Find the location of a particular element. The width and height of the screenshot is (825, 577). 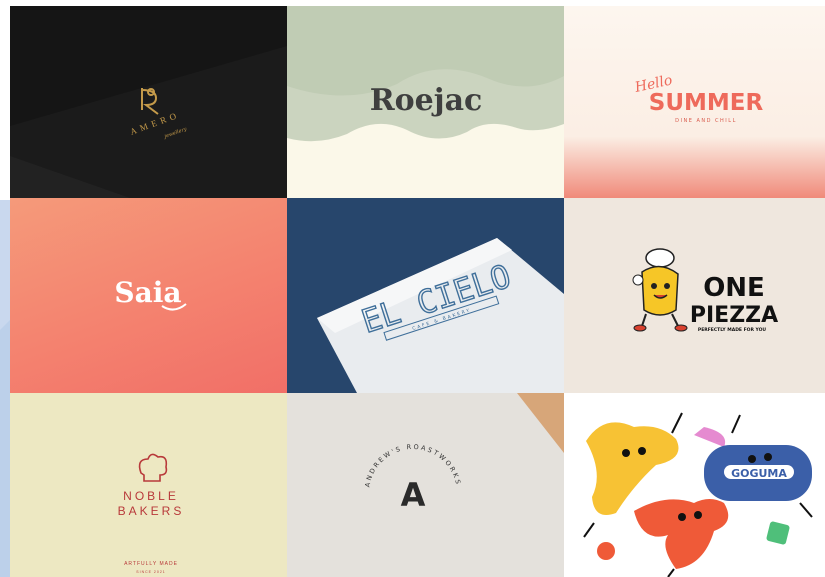

andrews-letter: A is located at coordinates (413, 495).